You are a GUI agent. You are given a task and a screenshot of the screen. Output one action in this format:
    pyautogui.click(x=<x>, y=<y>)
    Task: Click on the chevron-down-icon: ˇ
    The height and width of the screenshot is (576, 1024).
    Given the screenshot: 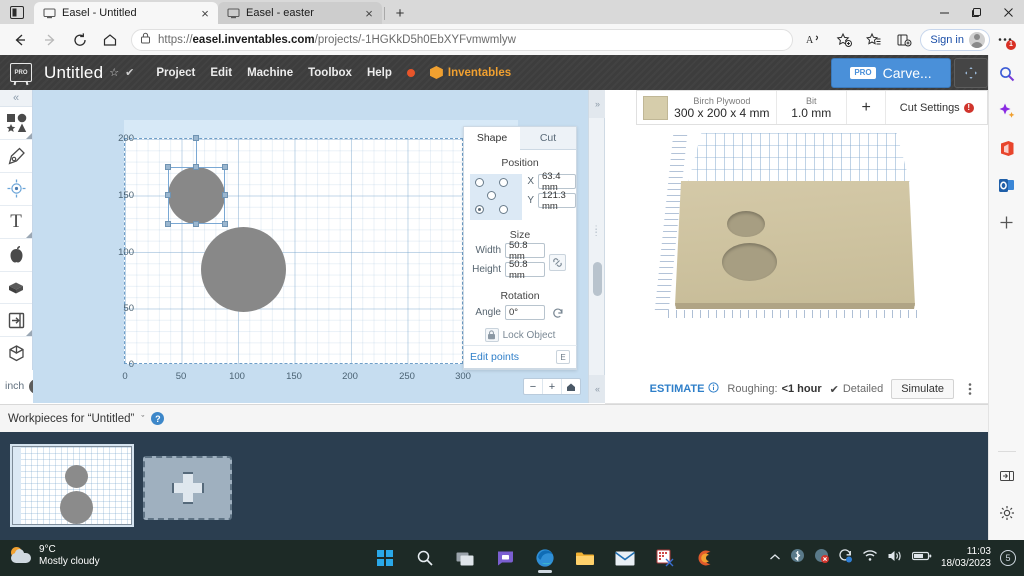 What is the action you would take?
    pyautogui.click(x=142, y=419)
    